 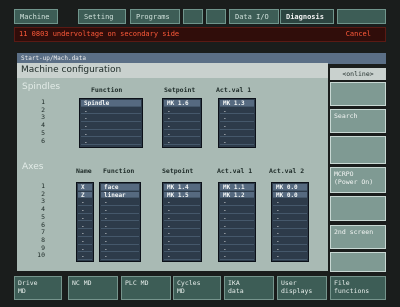 What do you see at coordinates (182, 218) in the screenshot?
I see `axes-setpoint-cell-5: -` at bounding box center [182, 218].